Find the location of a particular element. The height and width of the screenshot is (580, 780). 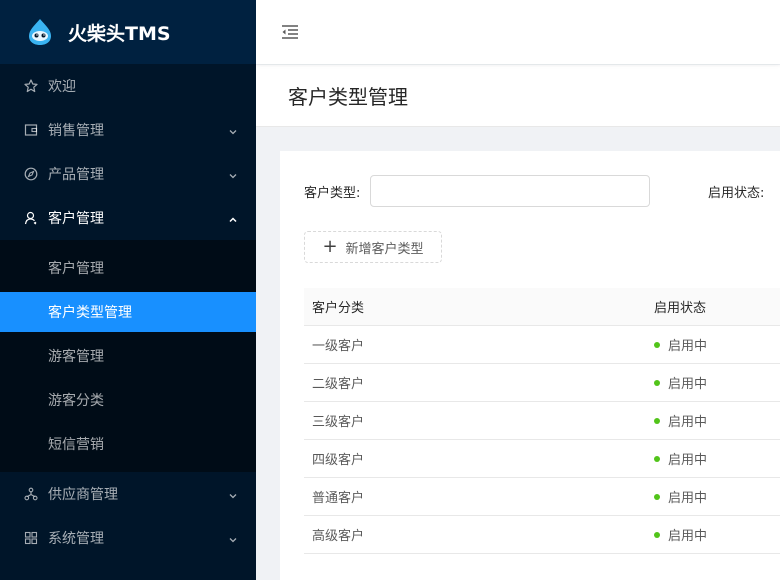

menu-item-welcome: 欢迎 is located at coordinates (128, 86).